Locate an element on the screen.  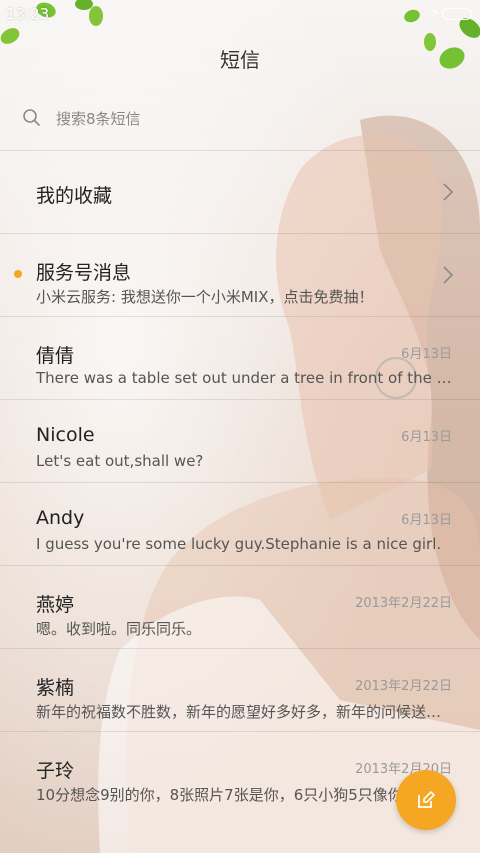
conversation-preview: 新年的祝福数不胜数，新年的愿望好多好多，新年的问候送给你 is located at coordinates (244, 712).